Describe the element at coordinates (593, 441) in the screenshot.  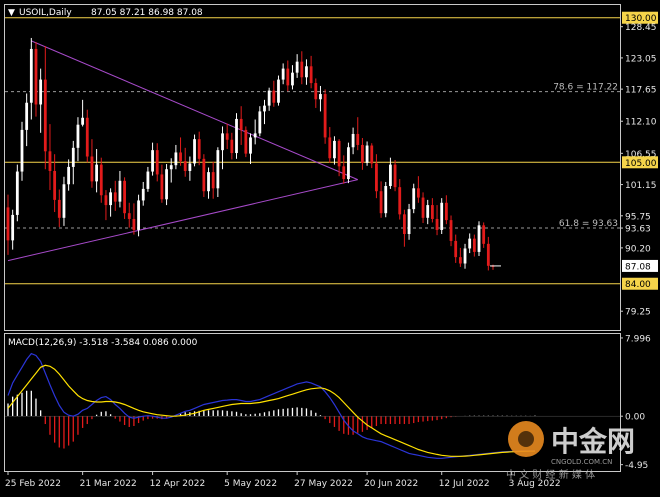
I see `watermark-logo-text: 中金网` at that location.